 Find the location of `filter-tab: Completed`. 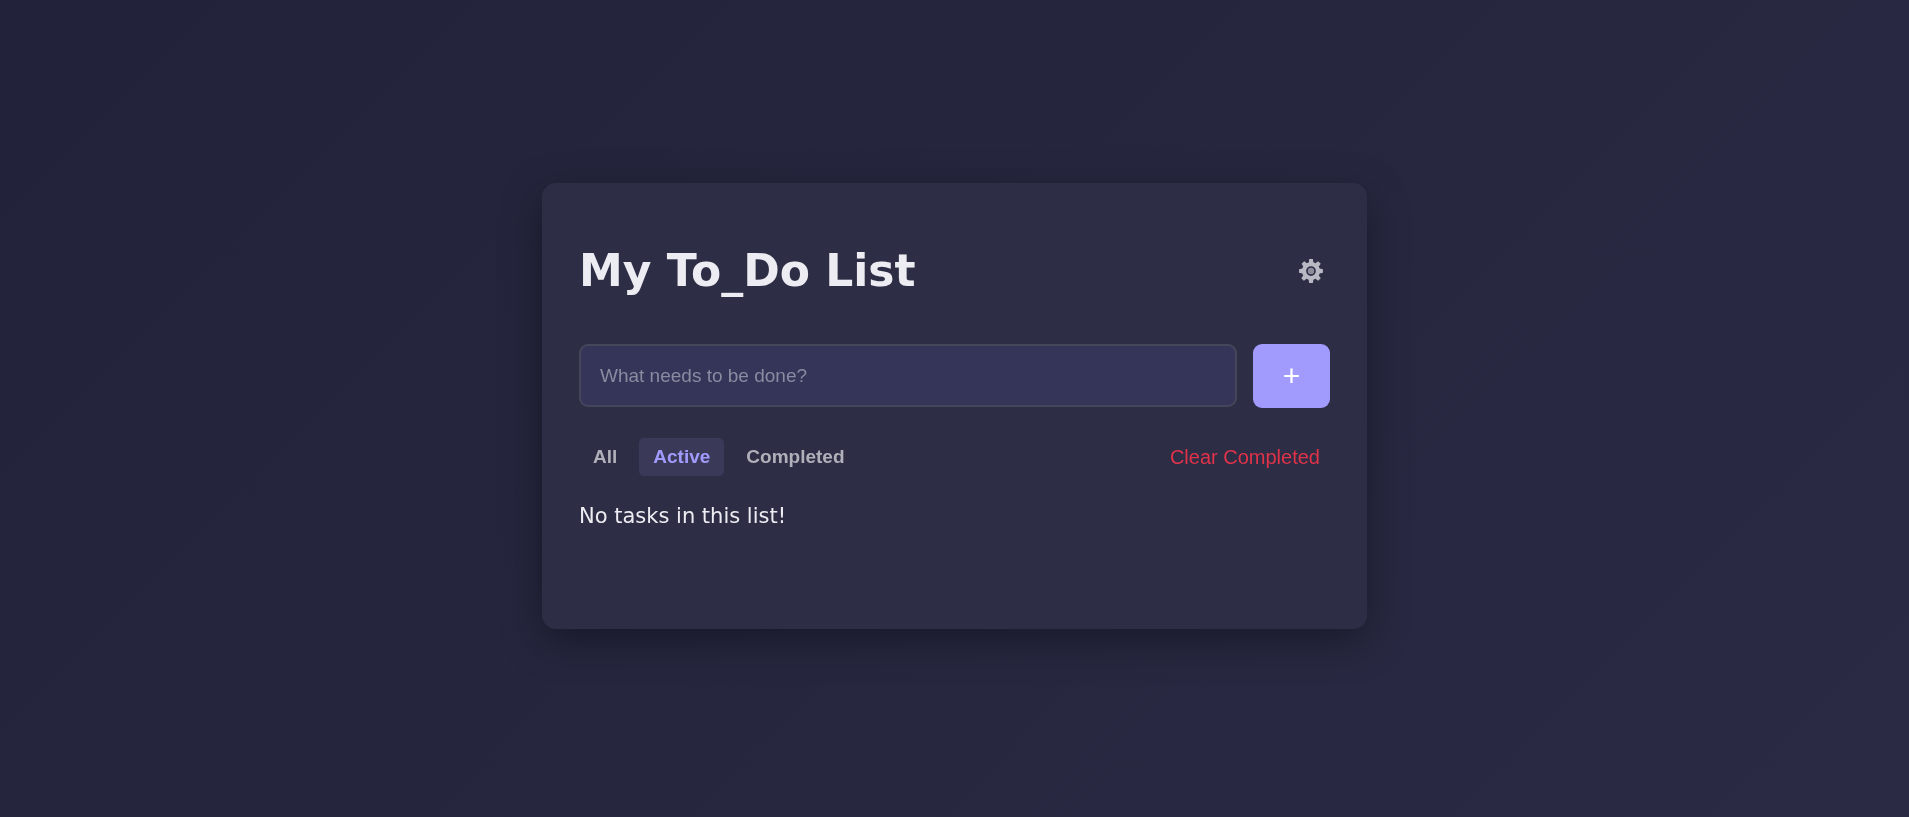

filter-tab: Completed is located at coordinates (795, 457).